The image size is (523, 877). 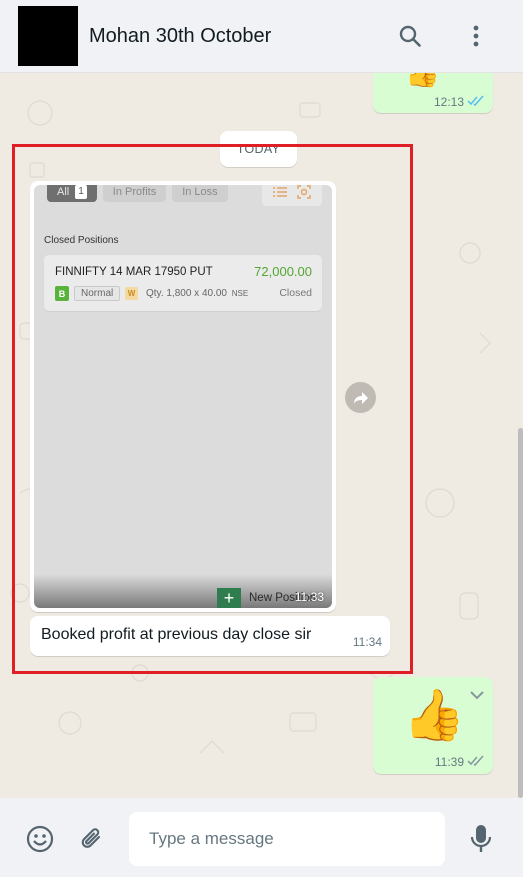 I want to click on message-time: 11:34, so click(x=367, y=642).